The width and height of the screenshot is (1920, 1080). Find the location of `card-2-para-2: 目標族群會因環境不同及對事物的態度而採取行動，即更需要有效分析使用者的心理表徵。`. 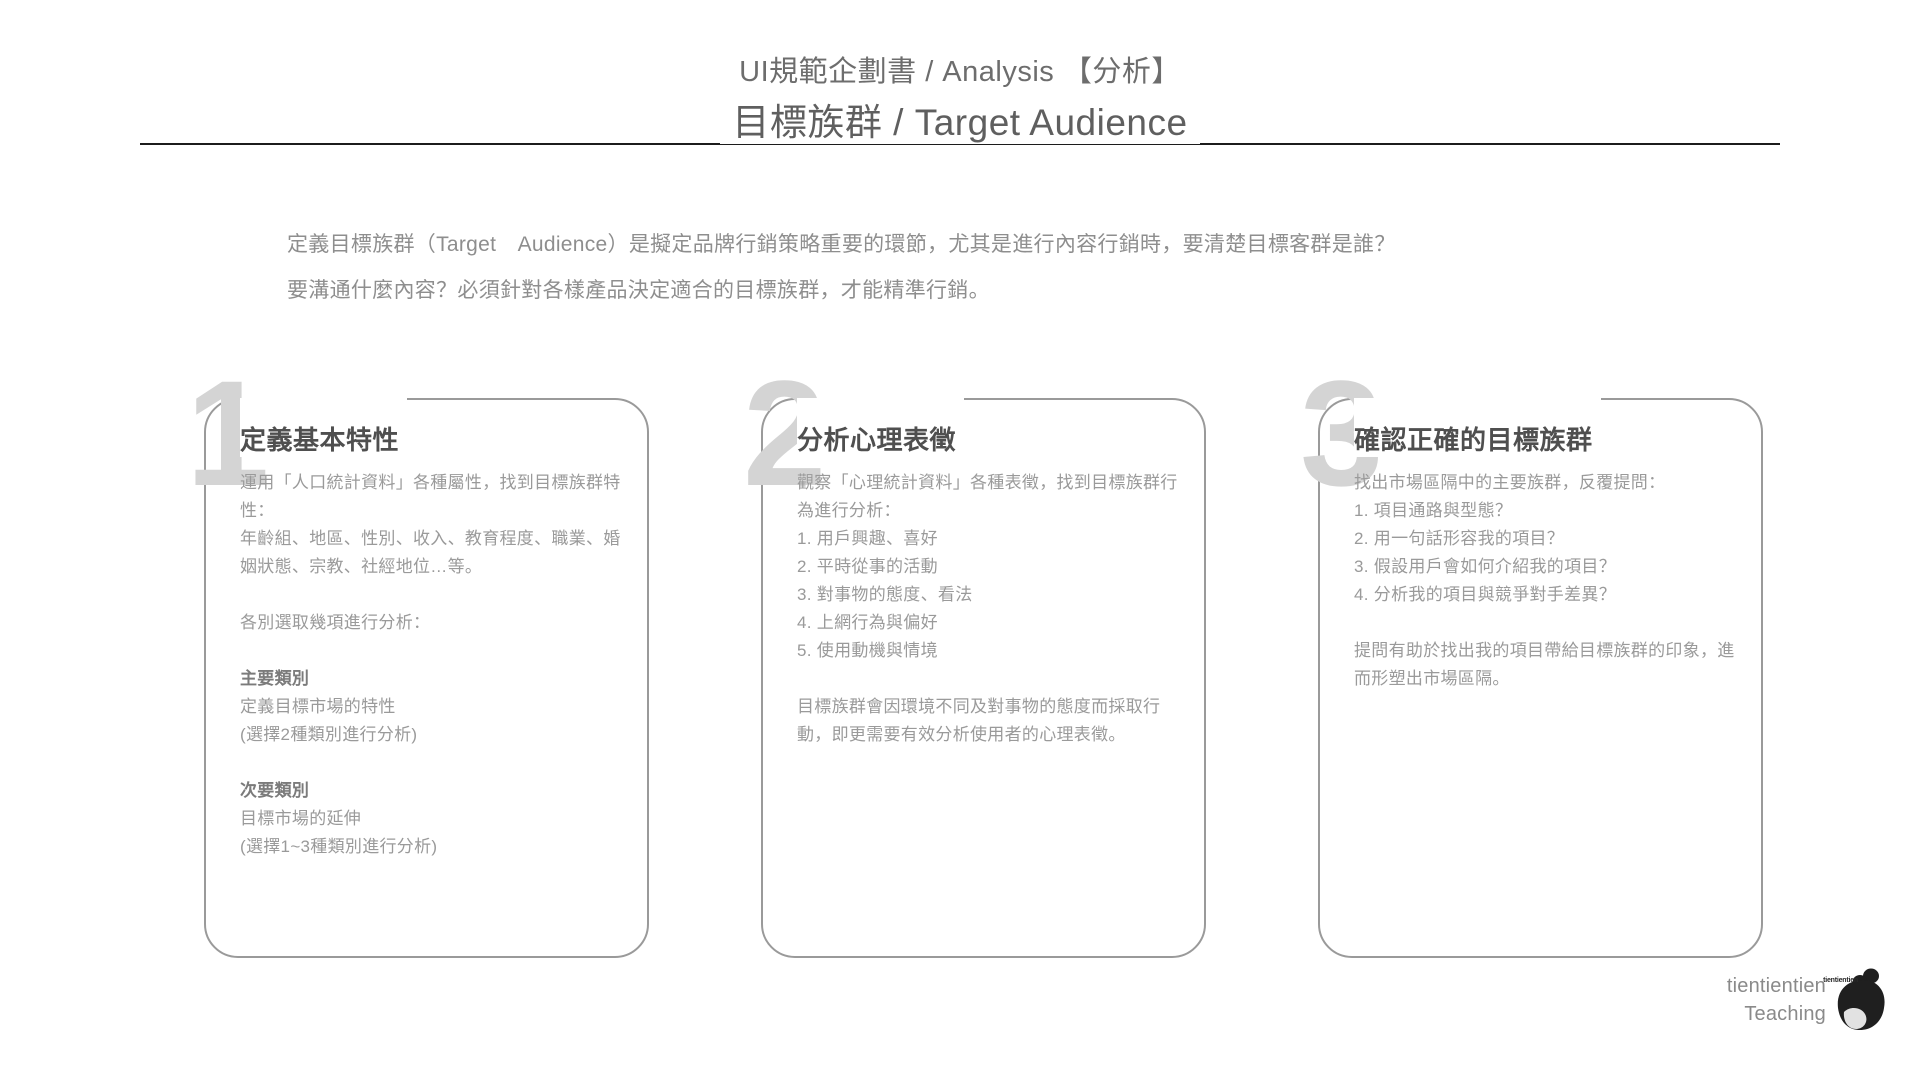

card-2-para-2: 目標族群會因環境不同及對事物的態度而採取行動，即更需要有效分析使用者的心理表徵。 is located at coordinates (979, 720).